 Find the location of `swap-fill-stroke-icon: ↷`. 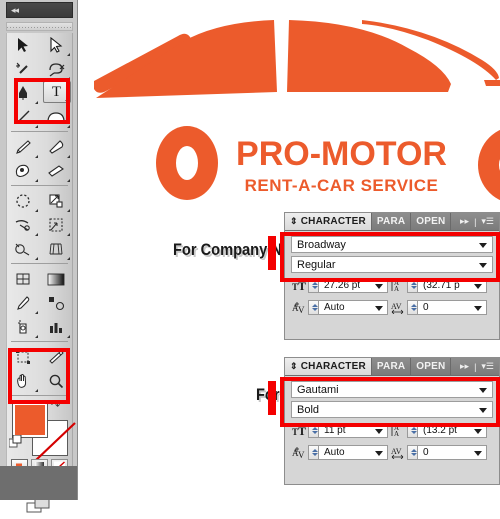

swap-fill-stroke-icon: ↷ is located at coordinates (55, 405).